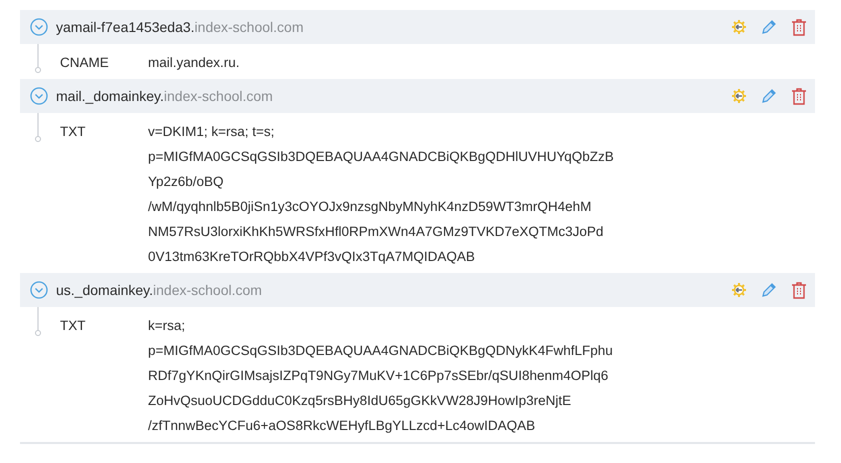  What do you see at coordinates (159, 290) in the screenshot?
I see `record-name: us._domainkey.index-school.com` at bounding box center [159, 290].